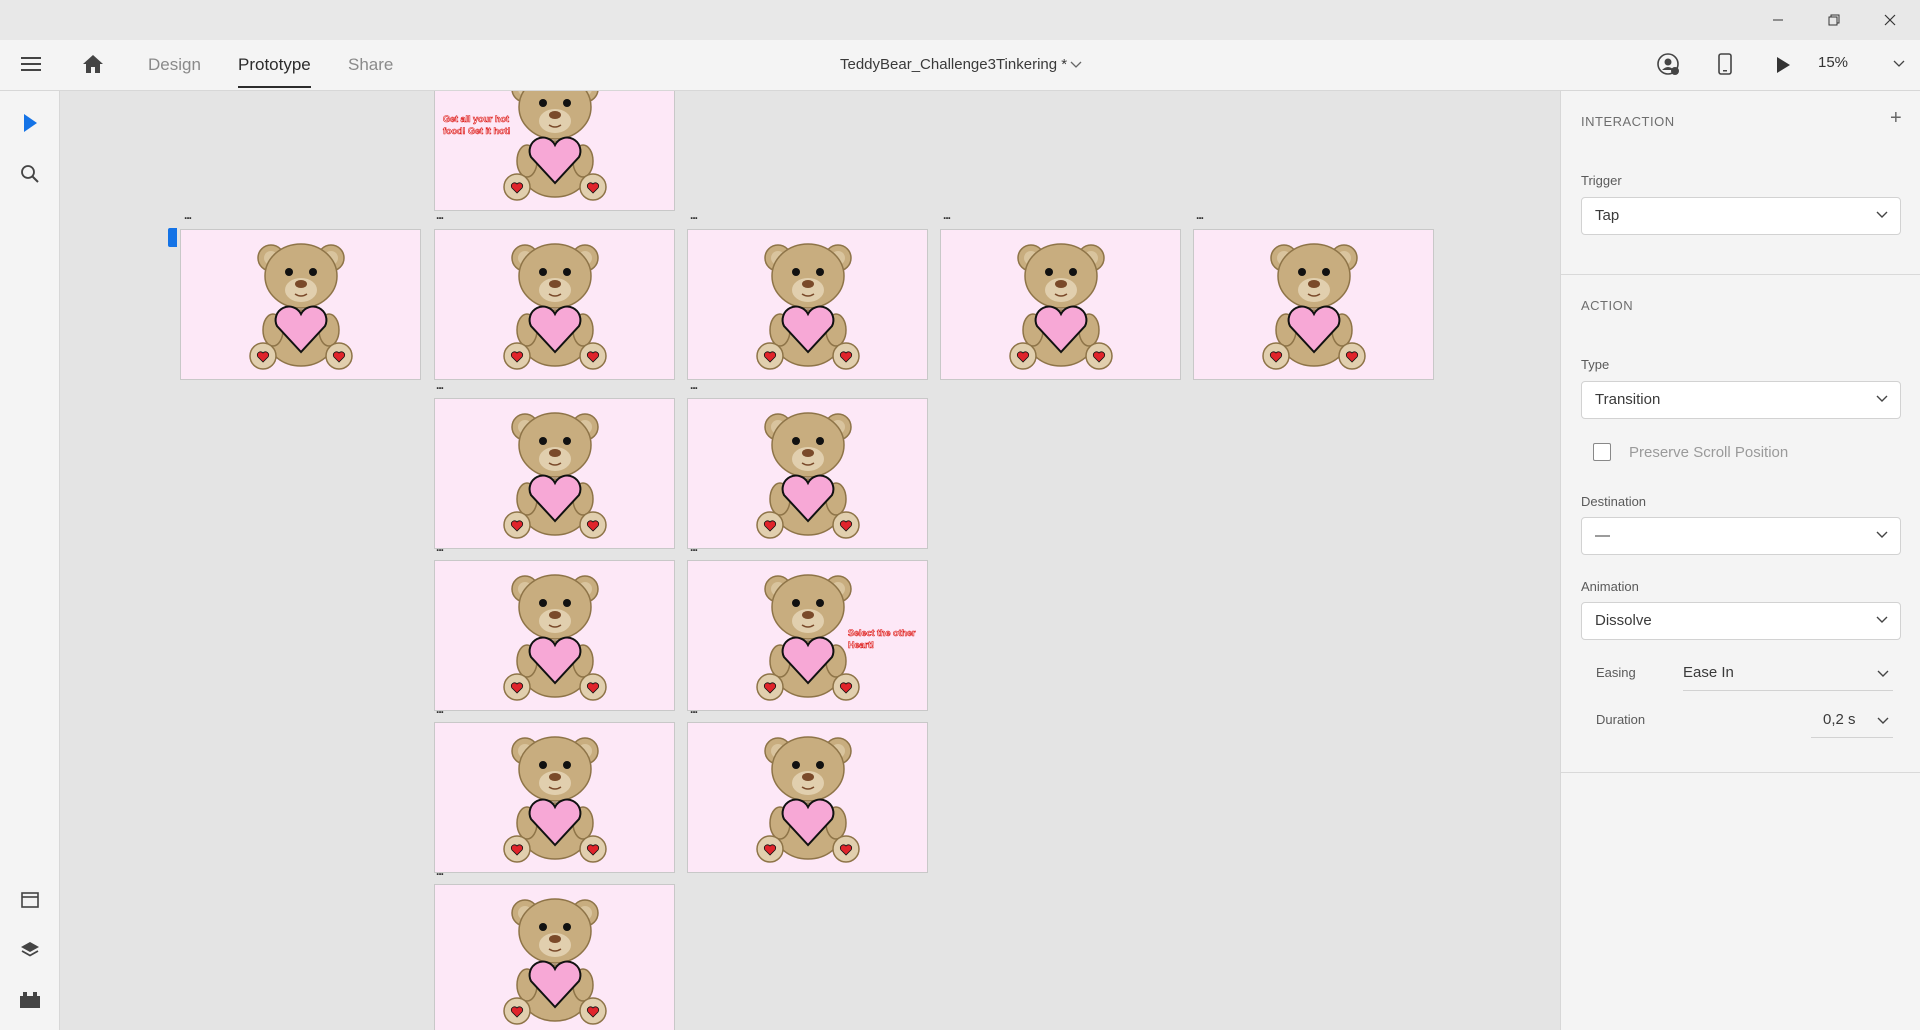 This screenshot has width=1920, height=1030. I want to click on maximize-button, so click(1834, 20).